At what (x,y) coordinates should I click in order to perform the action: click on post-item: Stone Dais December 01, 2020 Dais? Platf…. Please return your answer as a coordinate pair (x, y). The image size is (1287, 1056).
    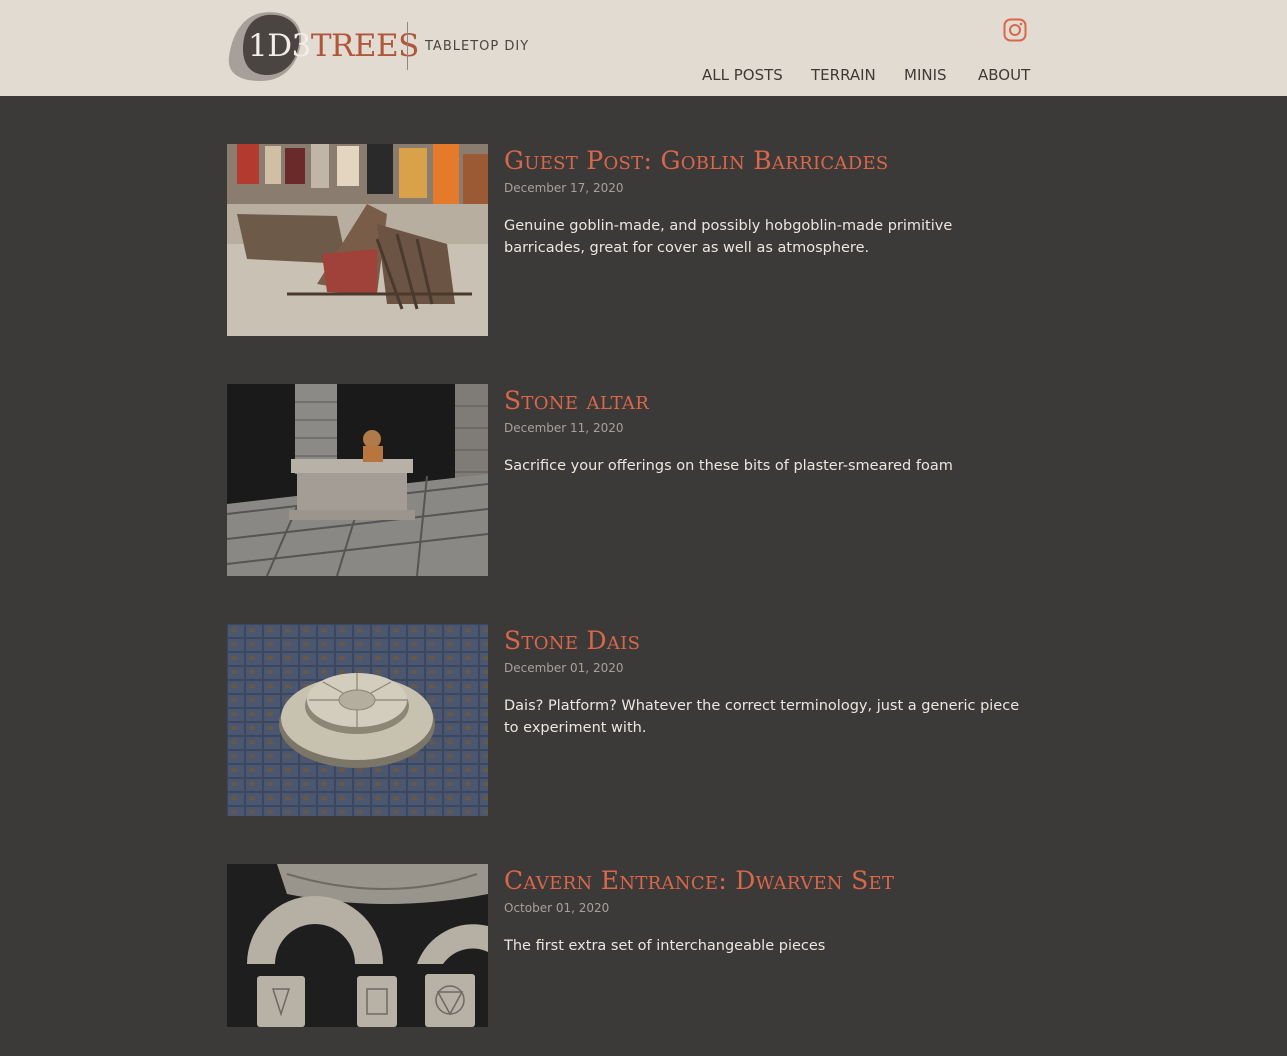
    Looking at the image, I should click on (627, 720).